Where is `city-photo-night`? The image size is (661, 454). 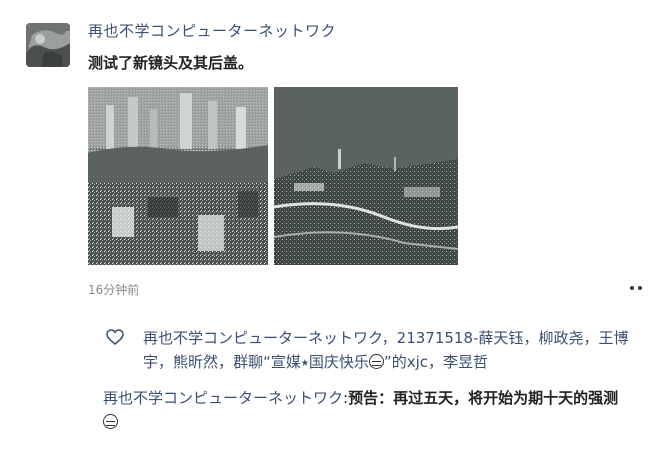
city-photo-night is located at coordinates (366, 176).